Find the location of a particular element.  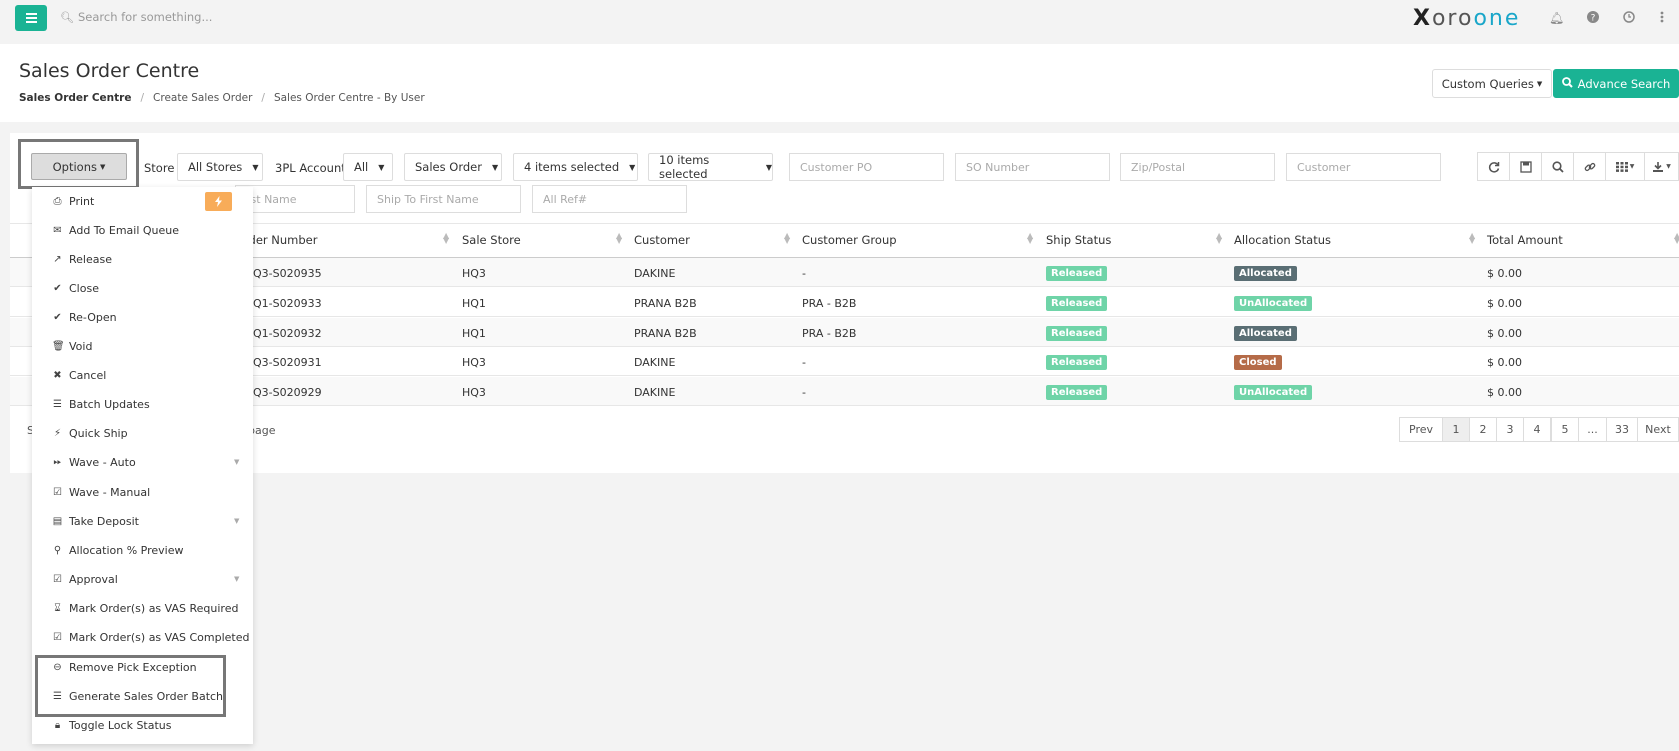

menu-item-release: ↗ Release is located at coordinates (82, 259).